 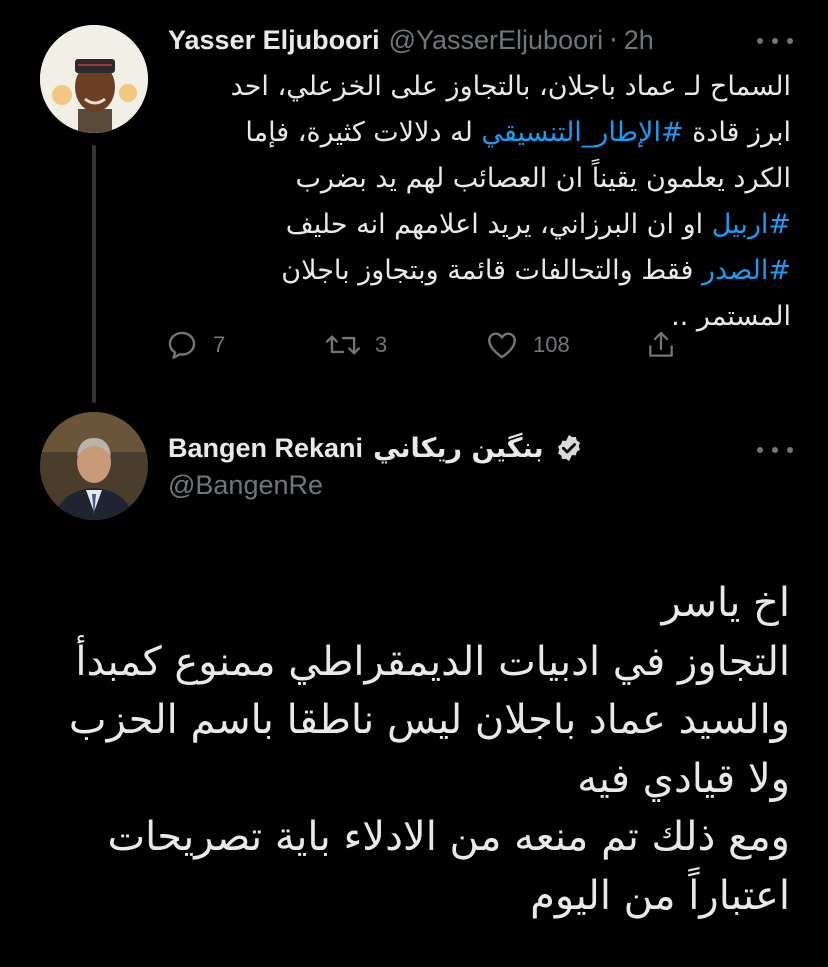 What do you see at coordinates (265, 448) in the screenshot?
I see `author-name: Bangen Rekani` at bounding box center [265, 448].